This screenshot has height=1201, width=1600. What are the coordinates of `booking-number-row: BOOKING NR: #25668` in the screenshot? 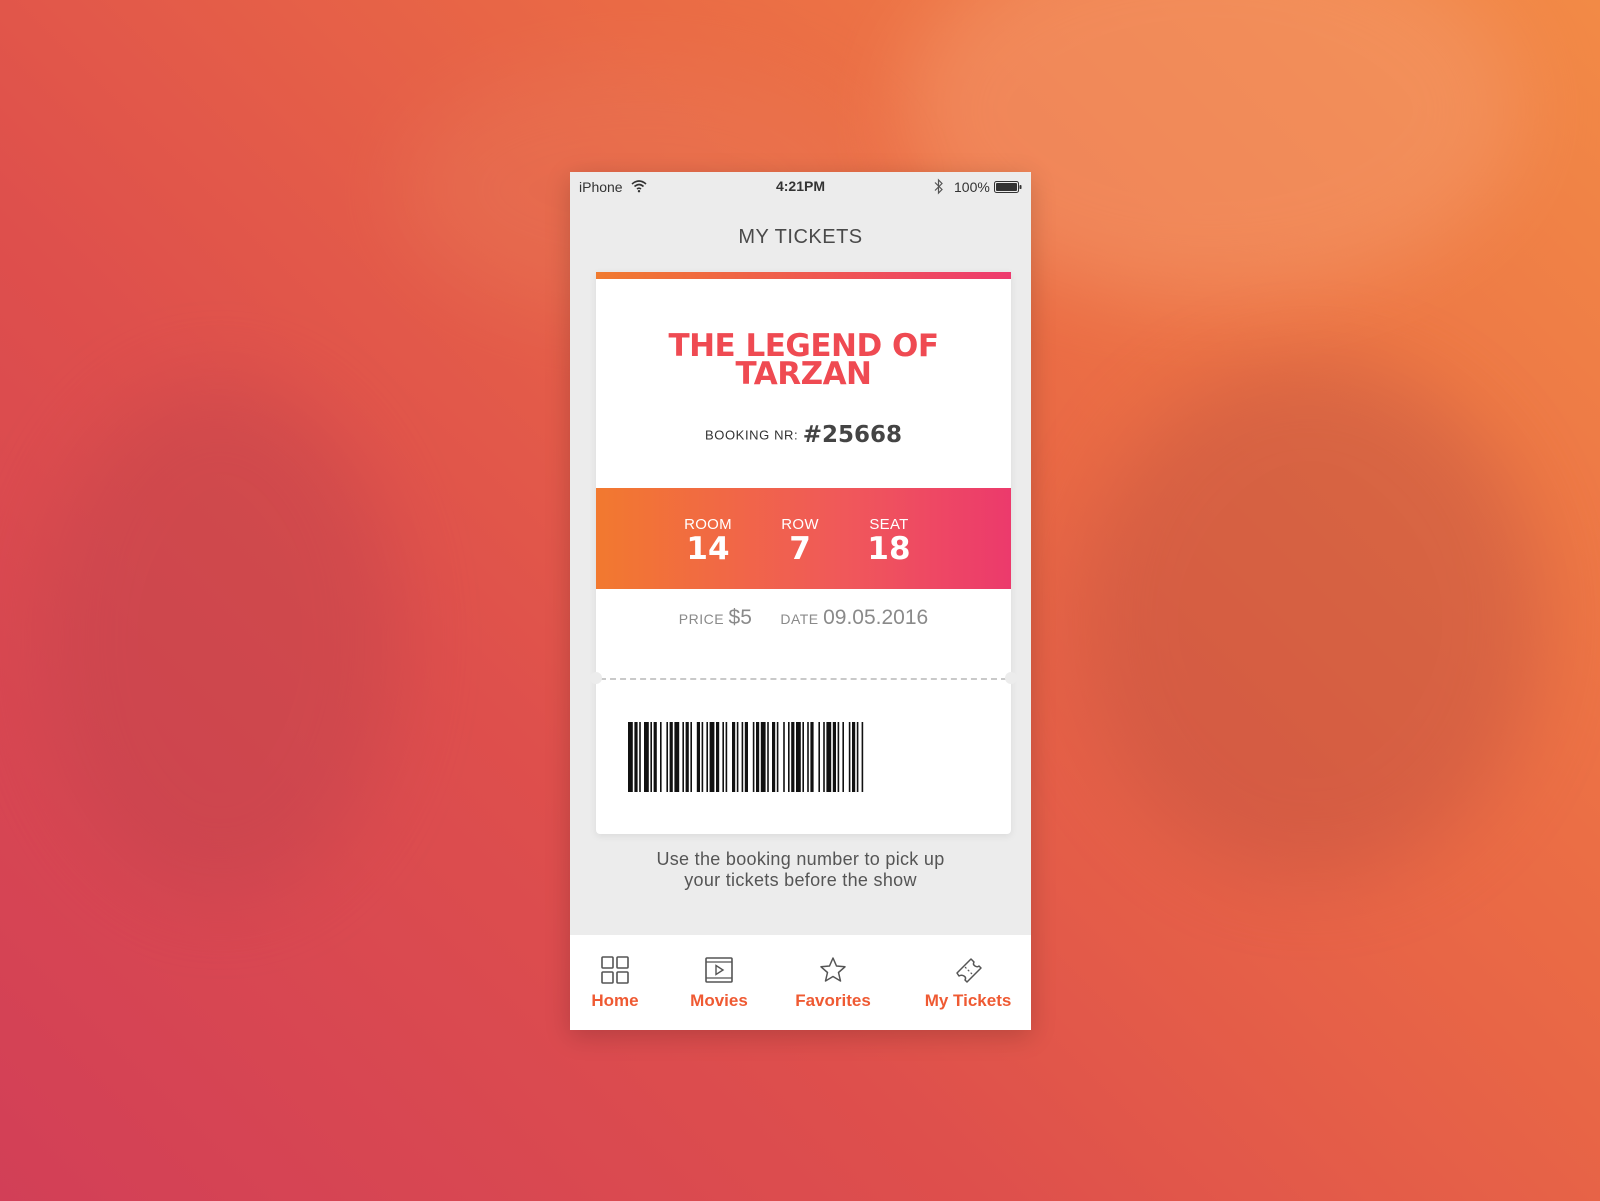 It's located at (803, 435).